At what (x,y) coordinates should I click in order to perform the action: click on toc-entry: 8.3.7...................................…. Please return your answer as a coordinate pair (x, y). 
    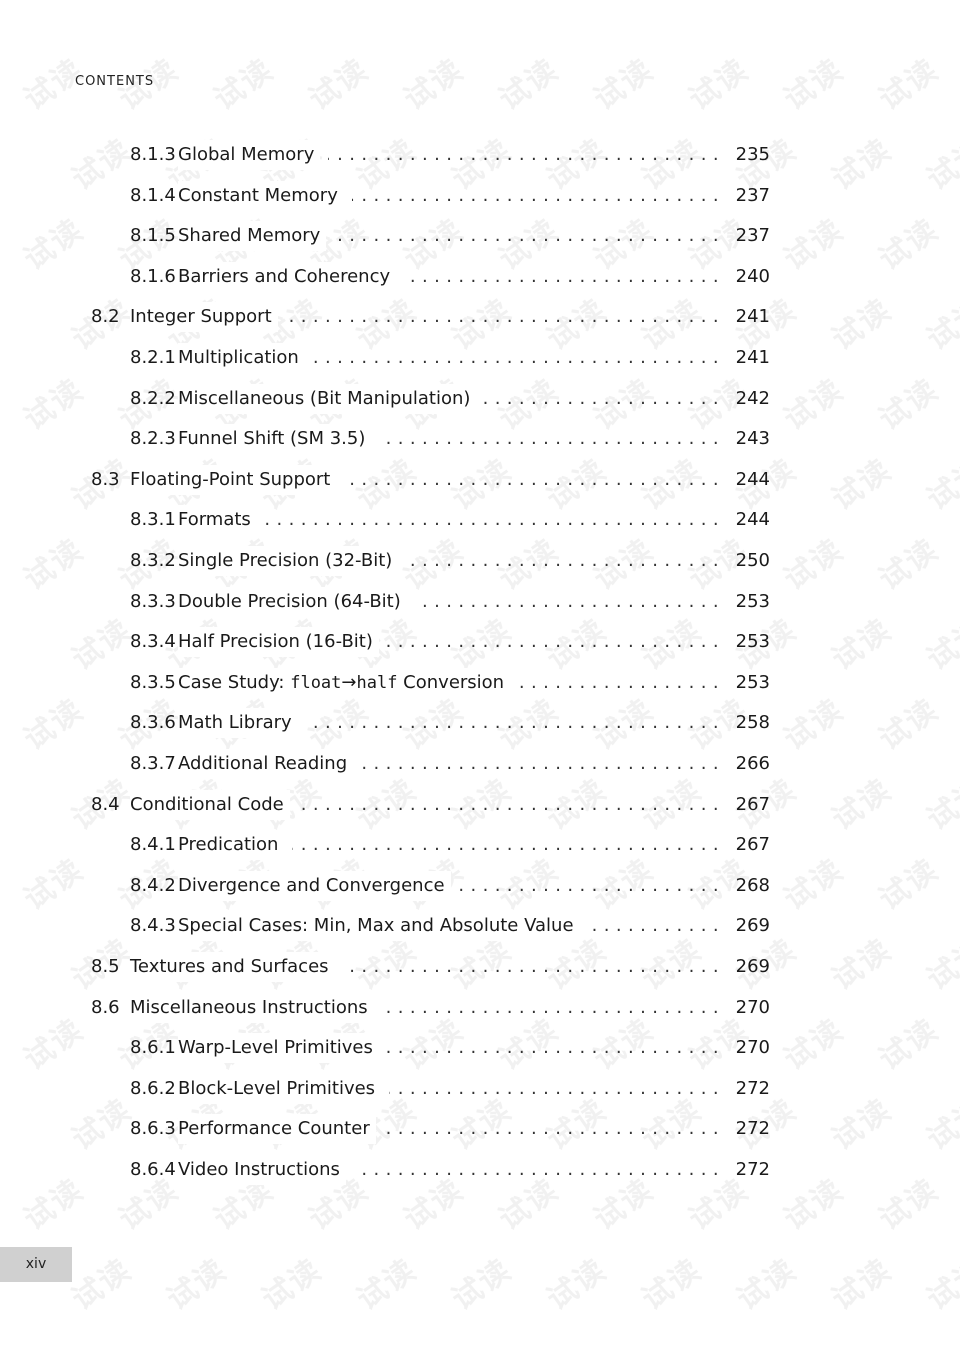
    Looking at the image, I should click on (480, 764).